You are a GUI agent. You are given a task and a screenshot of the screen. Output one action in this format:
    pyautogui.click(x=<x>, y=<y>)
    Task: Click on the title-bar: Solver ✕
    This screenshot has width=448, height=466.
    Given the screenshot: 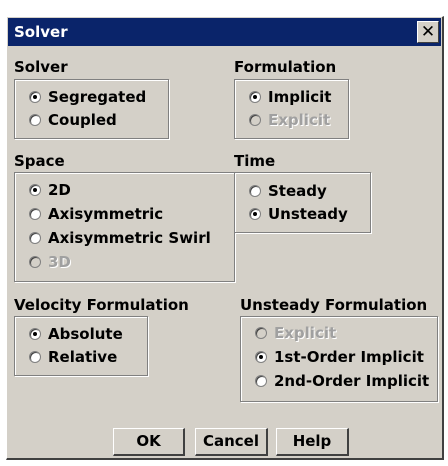 What is the action you would take?
    pyautogui.click(x=224, y=32)
    